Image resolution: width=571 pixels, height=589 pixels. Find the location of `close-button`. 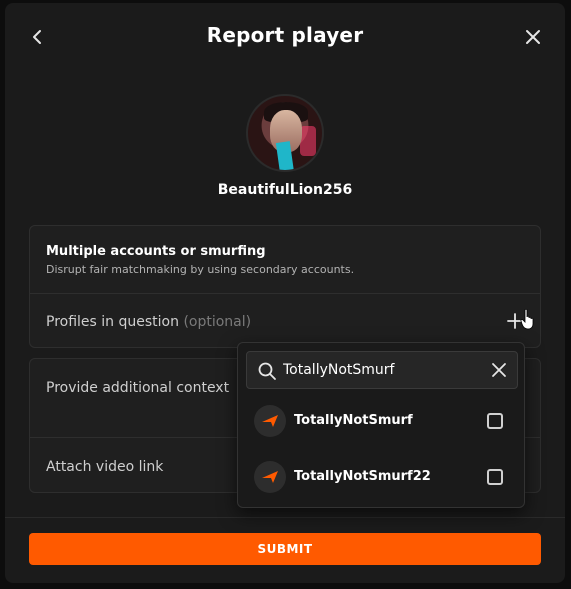

close-button is located at coordinates (533, 37).